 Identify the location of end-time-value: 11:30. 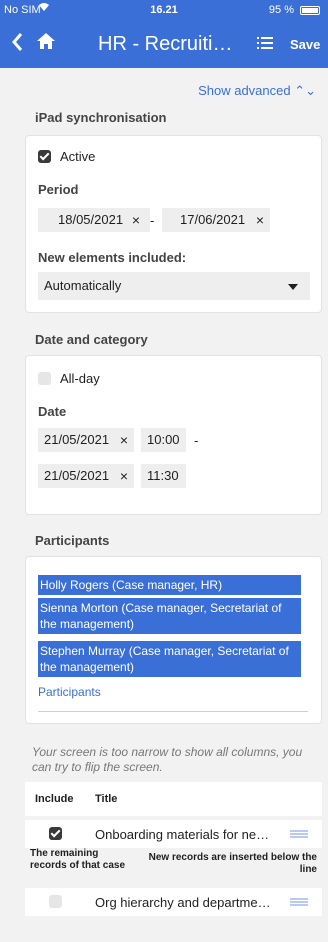
(163, 475).